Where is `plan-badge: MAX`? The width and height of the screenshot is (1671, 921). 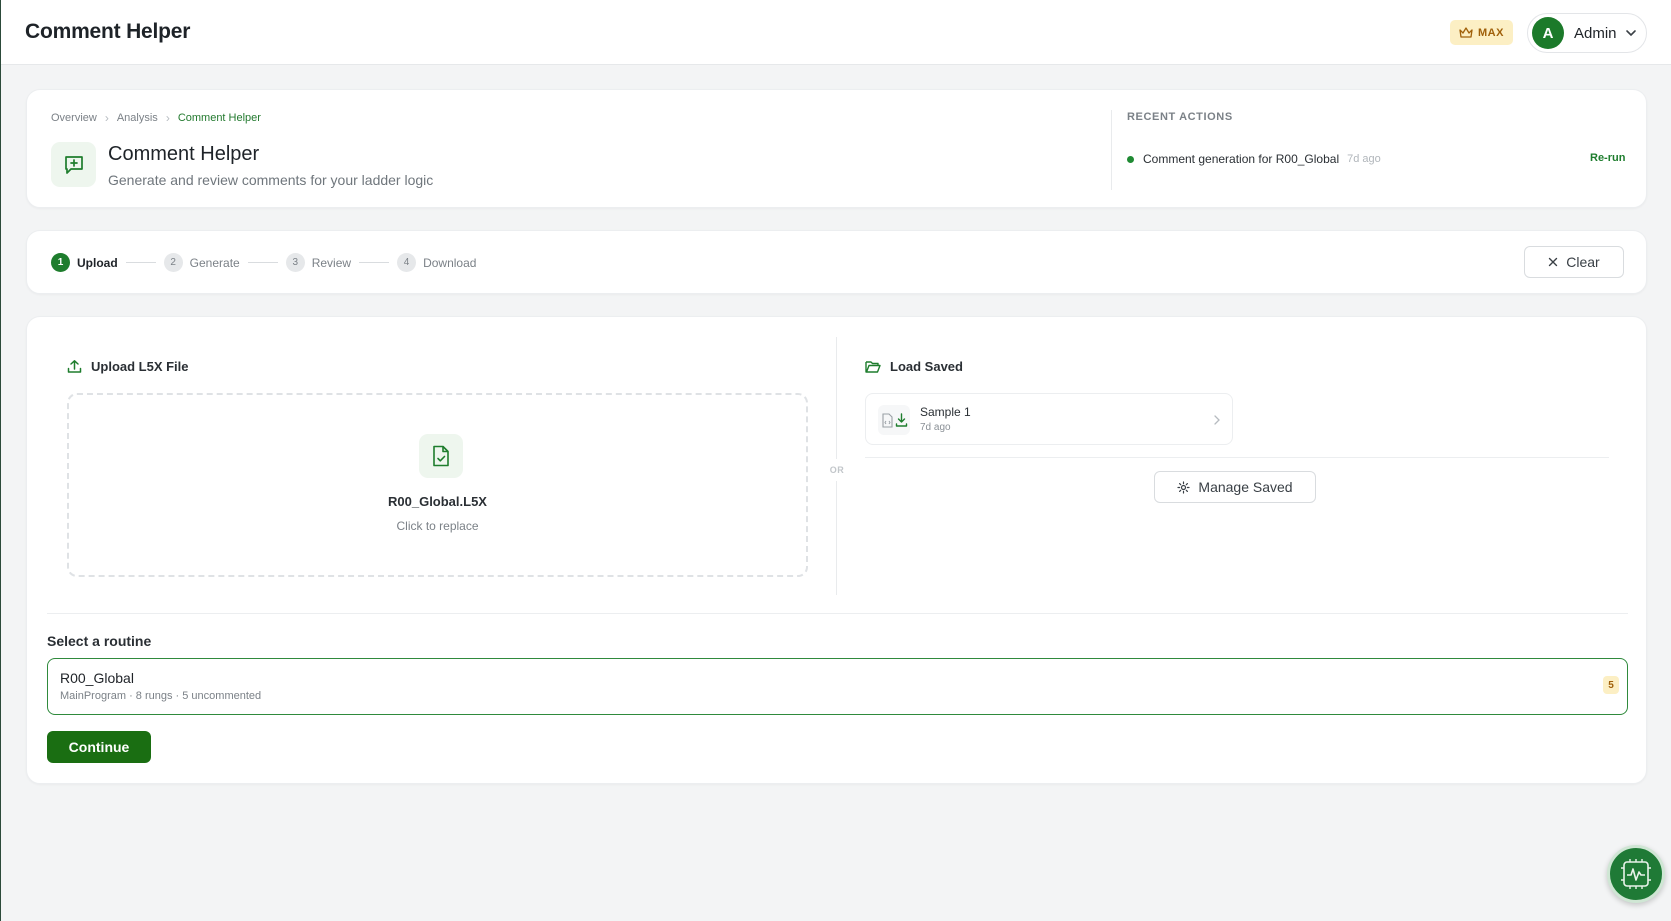
plan-badge: MAX is located at coordinates (1481, 32).